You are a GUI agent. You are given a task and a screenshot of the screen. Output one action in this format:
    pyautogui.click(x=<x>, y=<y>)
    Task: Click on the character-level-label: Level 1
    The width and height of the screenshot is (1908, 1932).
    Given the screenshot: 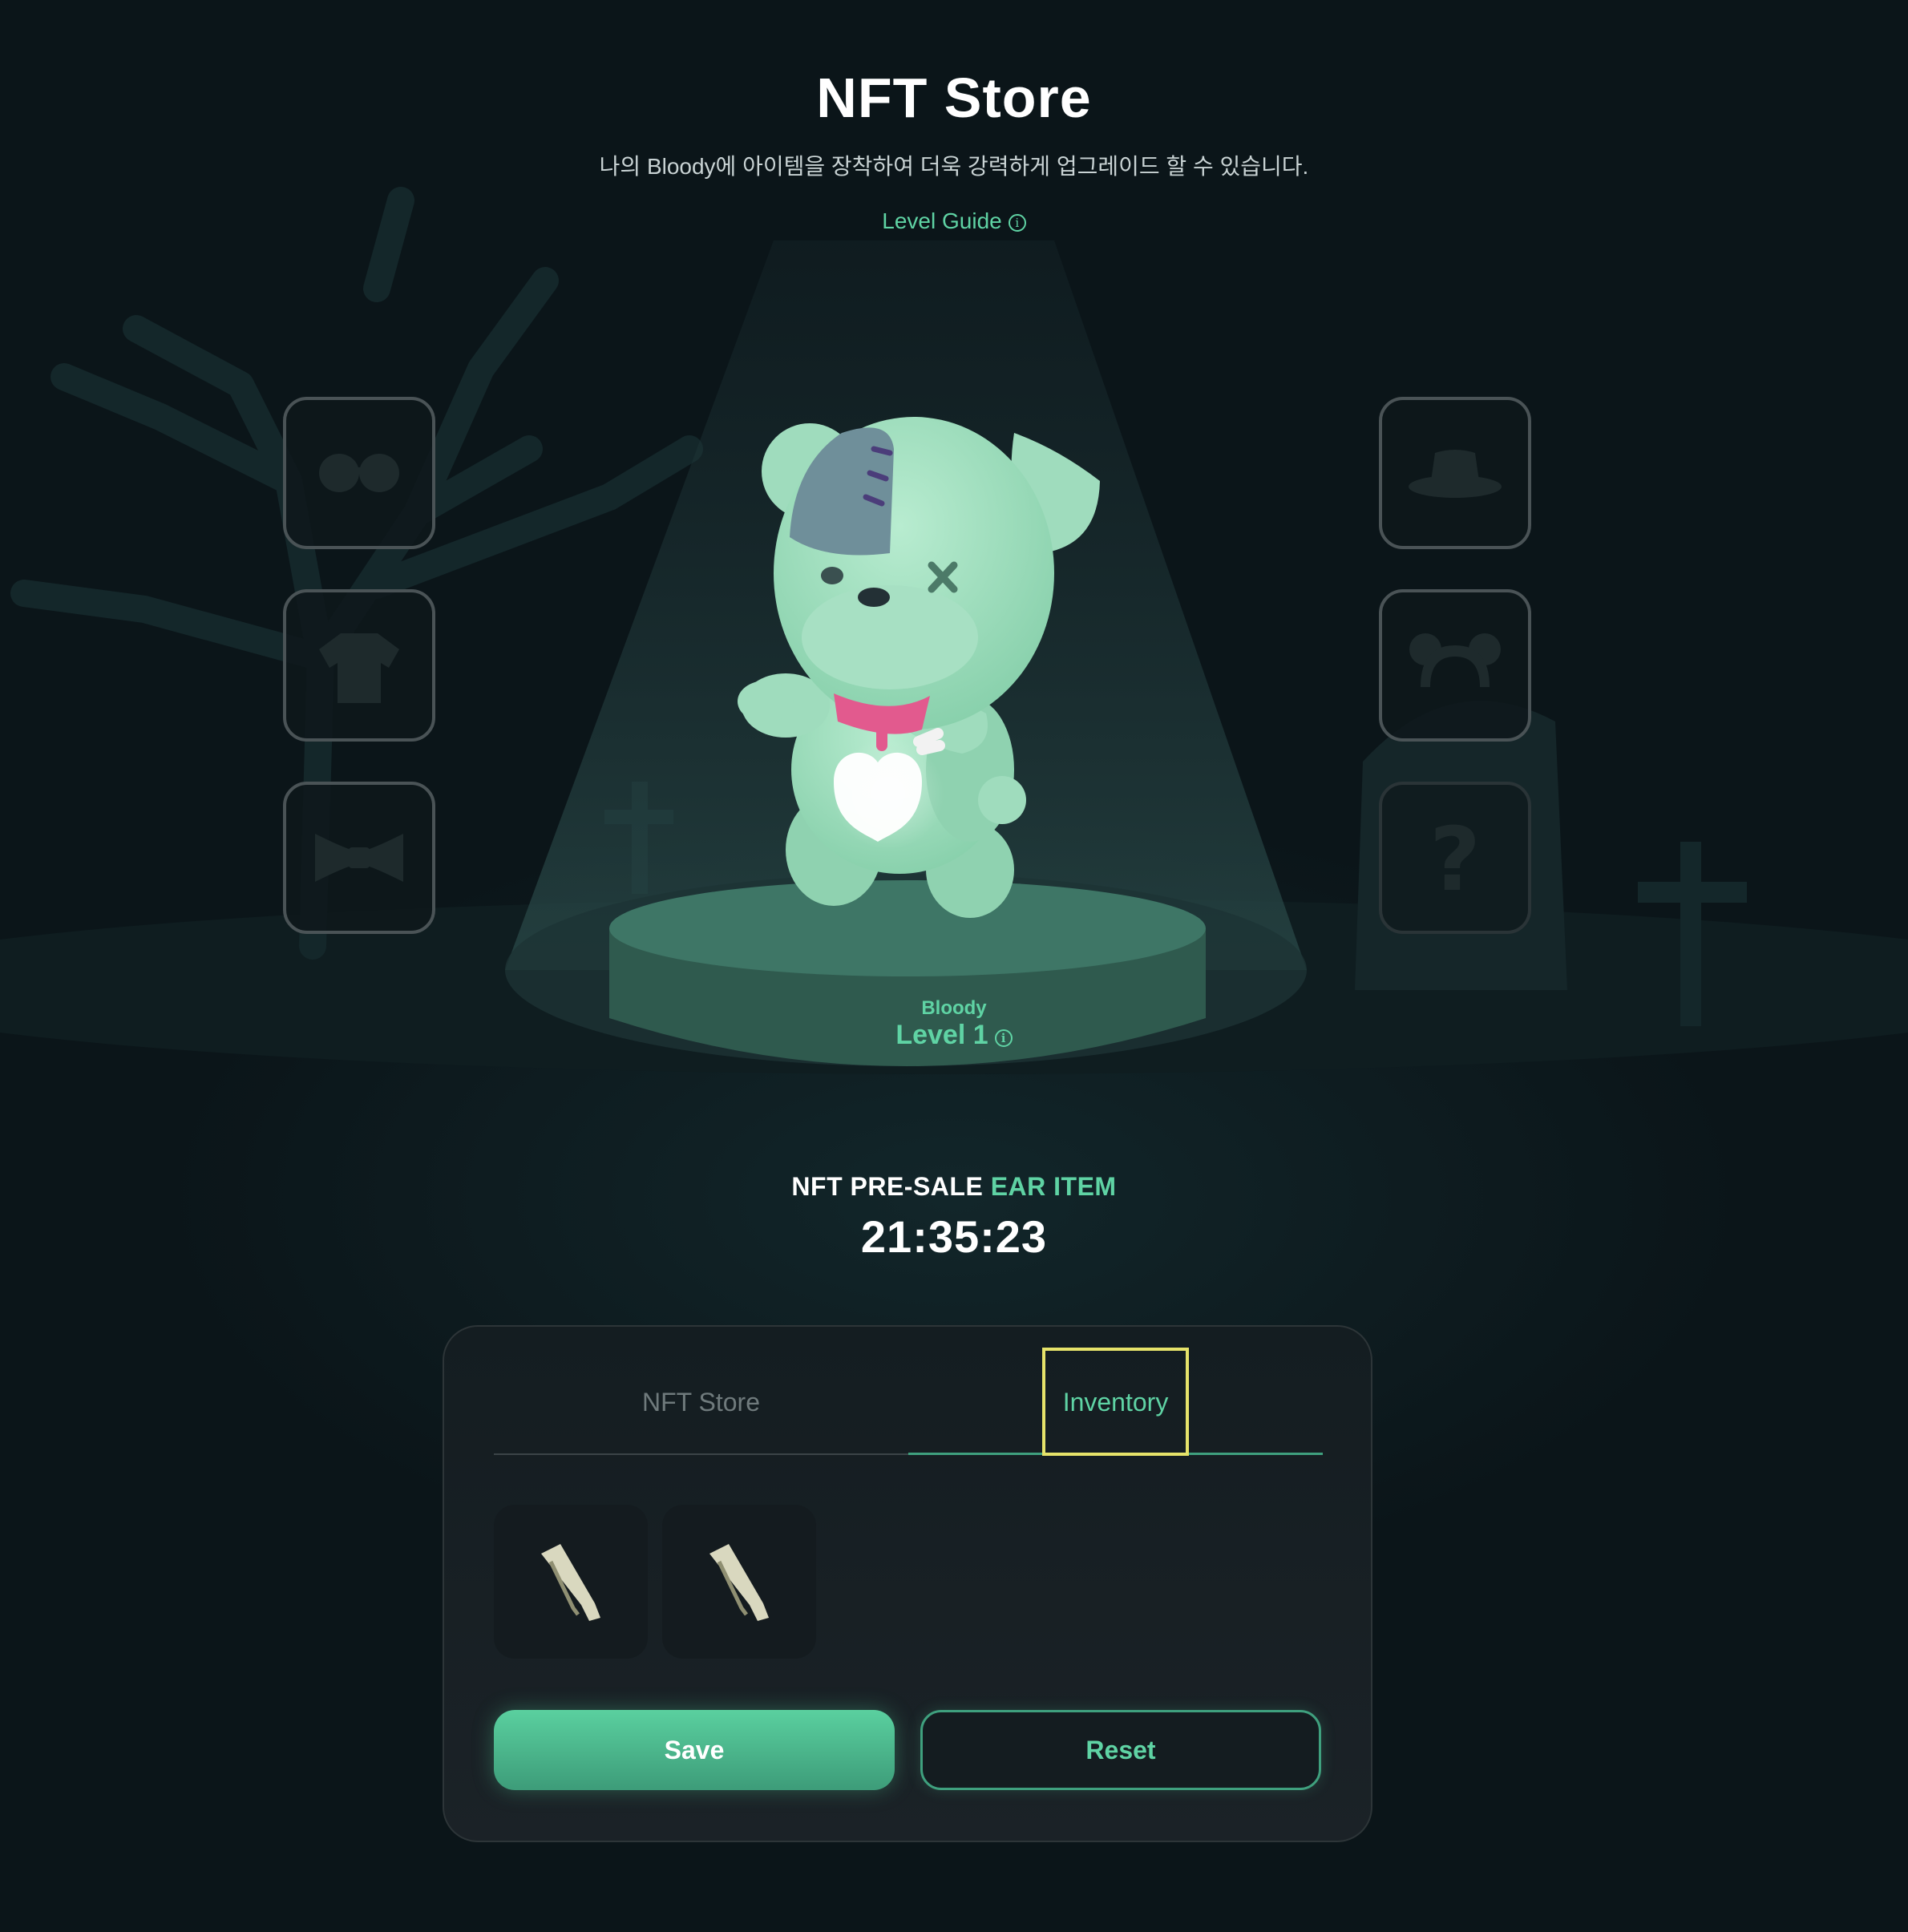 What is the action you would take?
    pyautogui.click(x=942, y=1035)
    